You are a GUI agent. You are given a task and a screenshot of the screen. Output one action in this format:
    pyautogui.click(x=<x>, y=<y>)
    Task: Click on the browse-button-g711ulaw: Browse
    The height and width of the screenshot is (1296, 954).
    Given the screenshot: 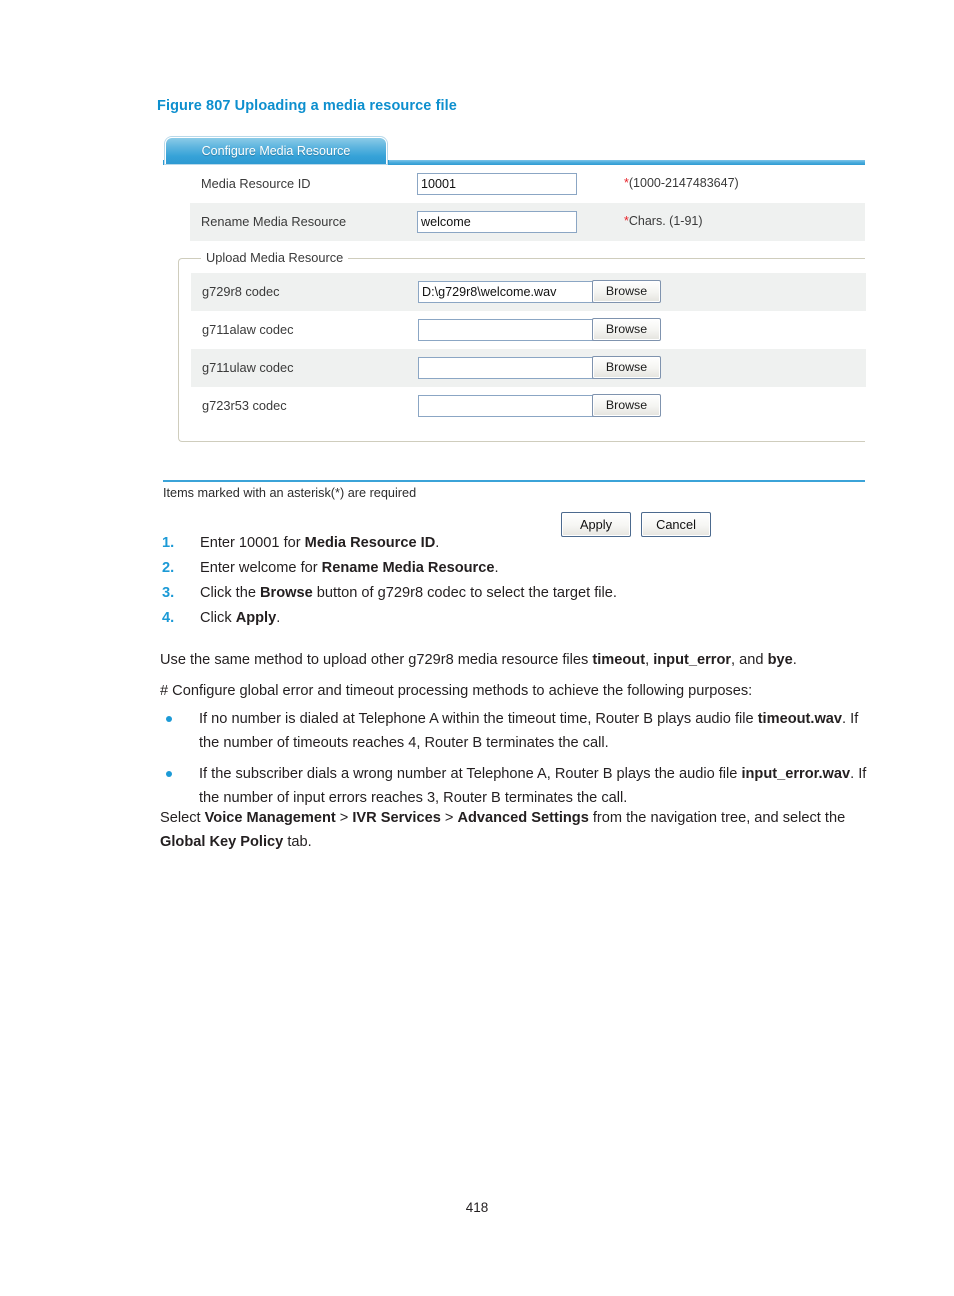 What is the action you would take?
    pyautogui.click(x=626, y=367)
    